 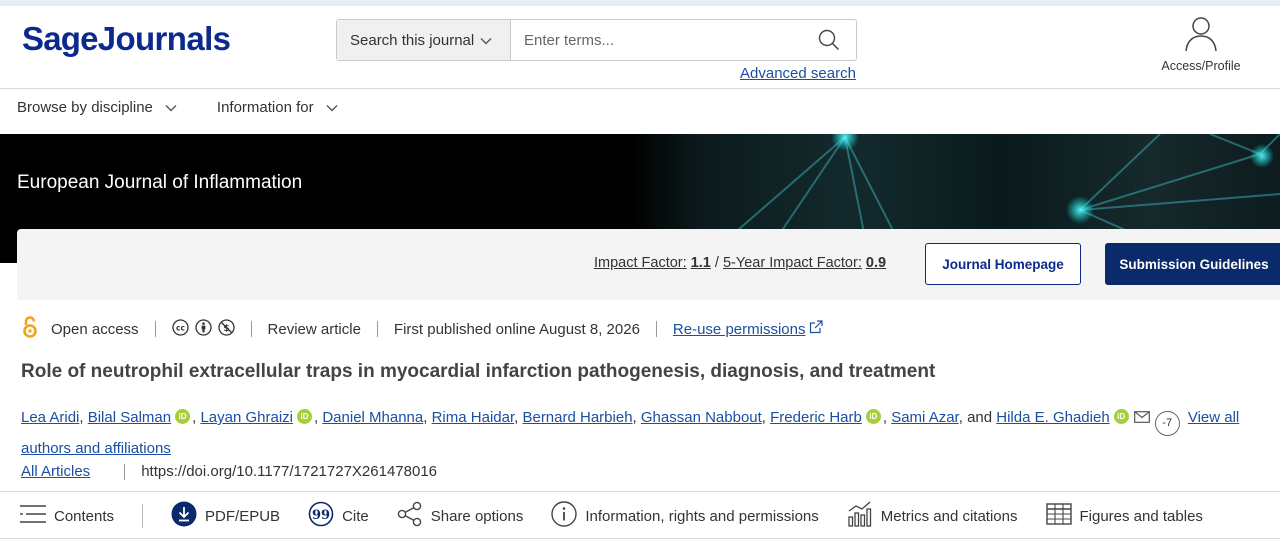 What do you see at coordinates (1141, 418) in the screenshot?
I see `mail-icon` at bounding box center [1141, 418].